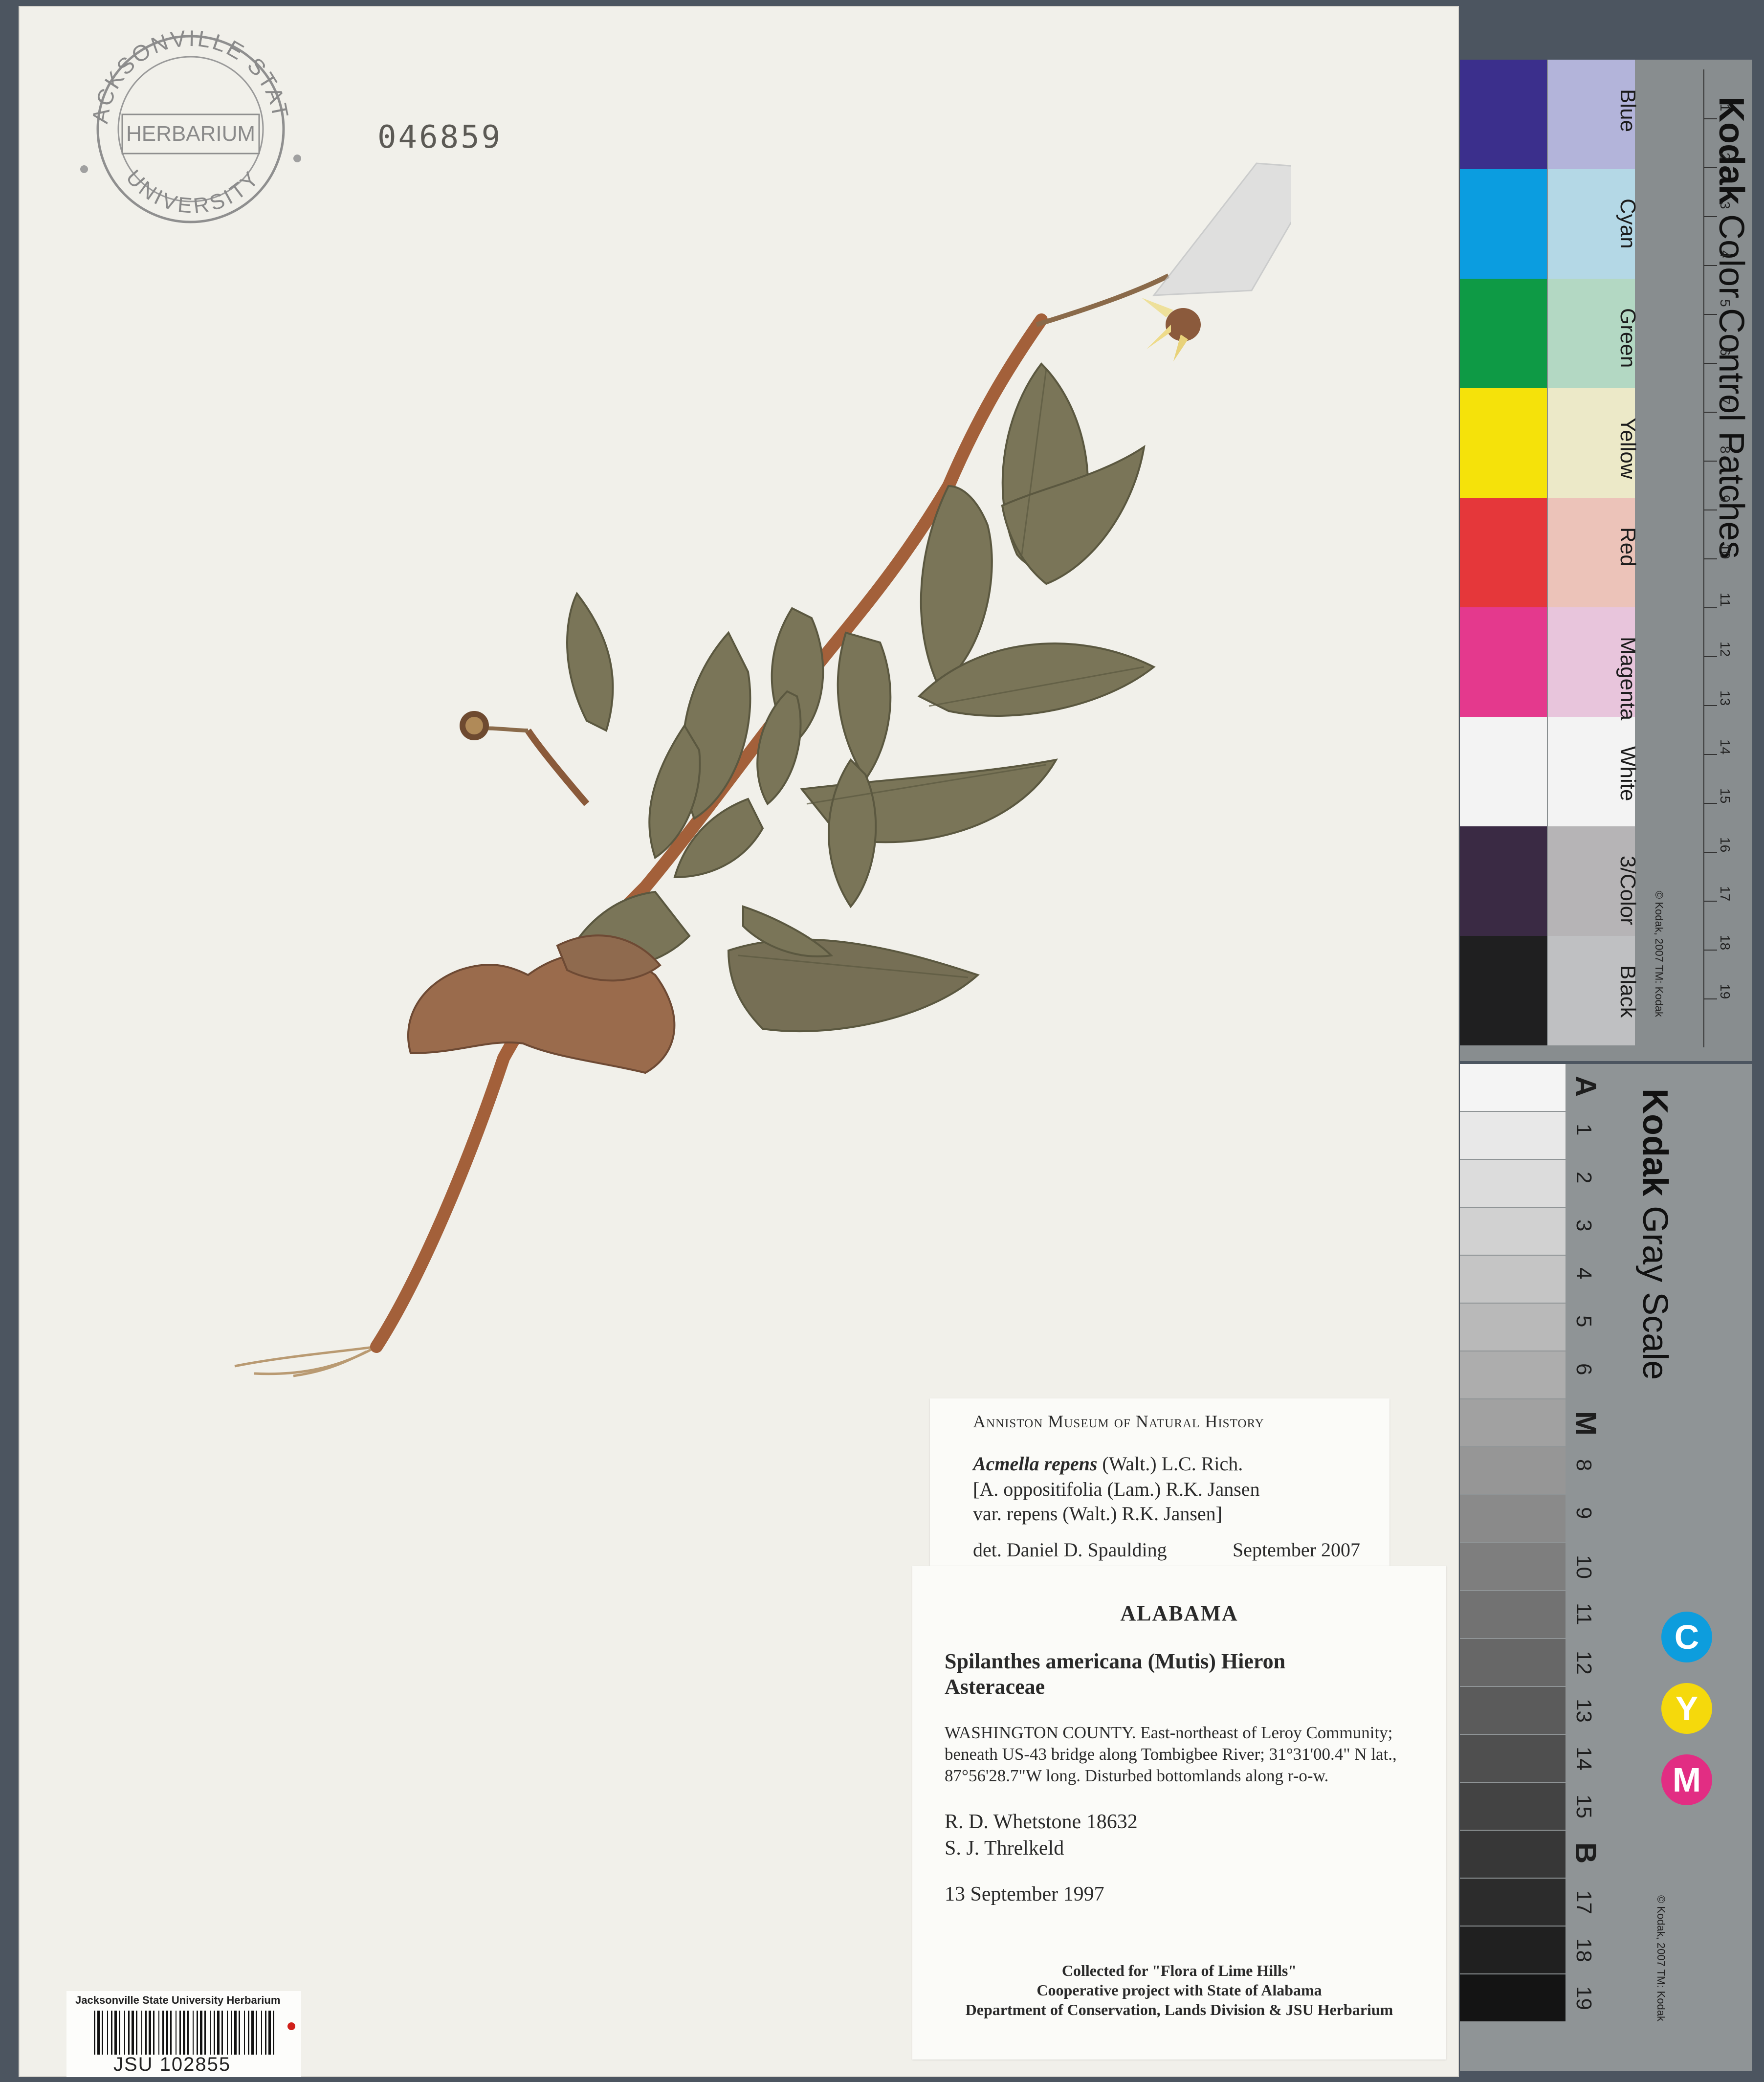 This screenshot has width=1764, height=2082. What do you see at coordinates (1725, 845) in the screenshot?
I see `ruler-tick-label: 16` at bounding box center [1725, 845].